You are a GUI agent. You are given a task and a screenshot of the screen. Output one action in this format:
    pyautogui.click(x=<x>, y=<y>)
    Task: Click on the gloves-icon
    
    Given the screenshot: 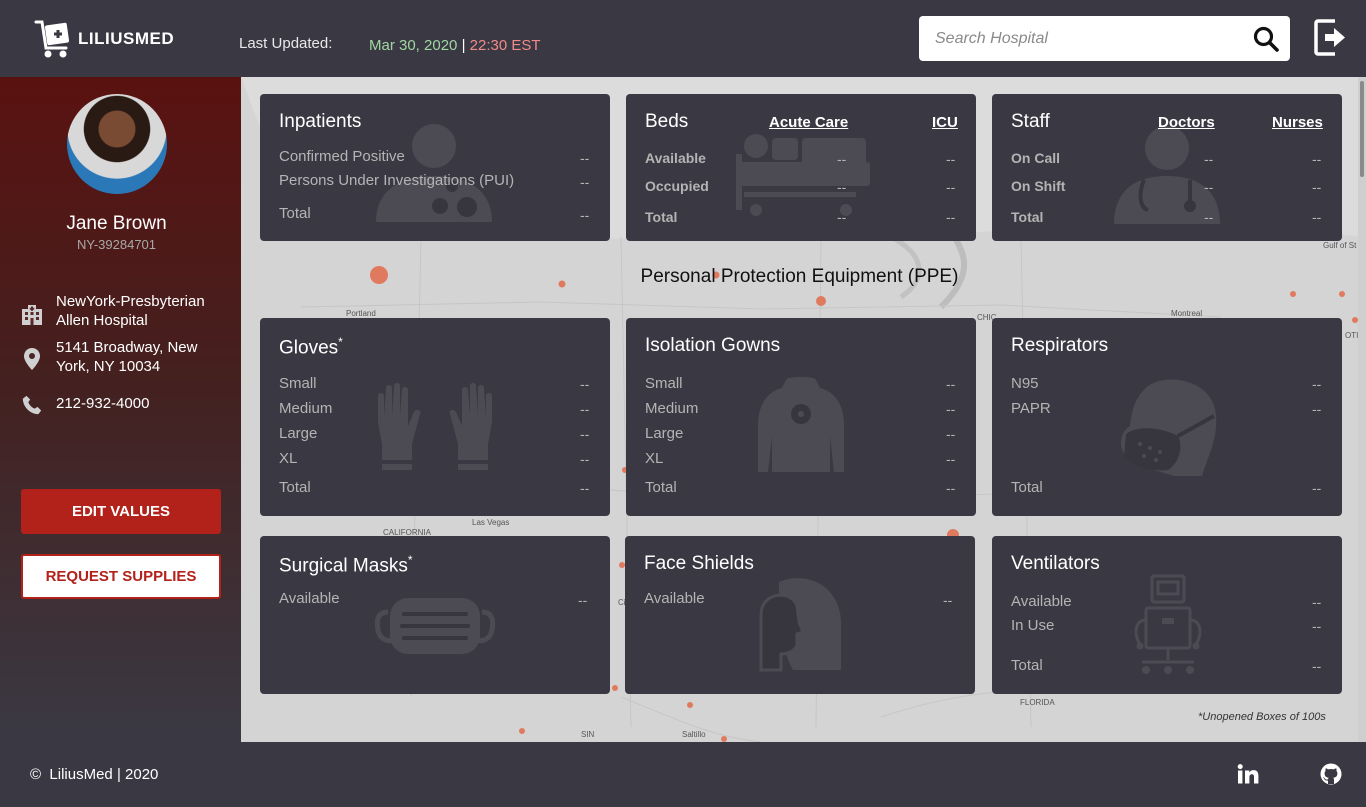 What is the action you would take?
    pyautogui.click(x=435, y=426)
    